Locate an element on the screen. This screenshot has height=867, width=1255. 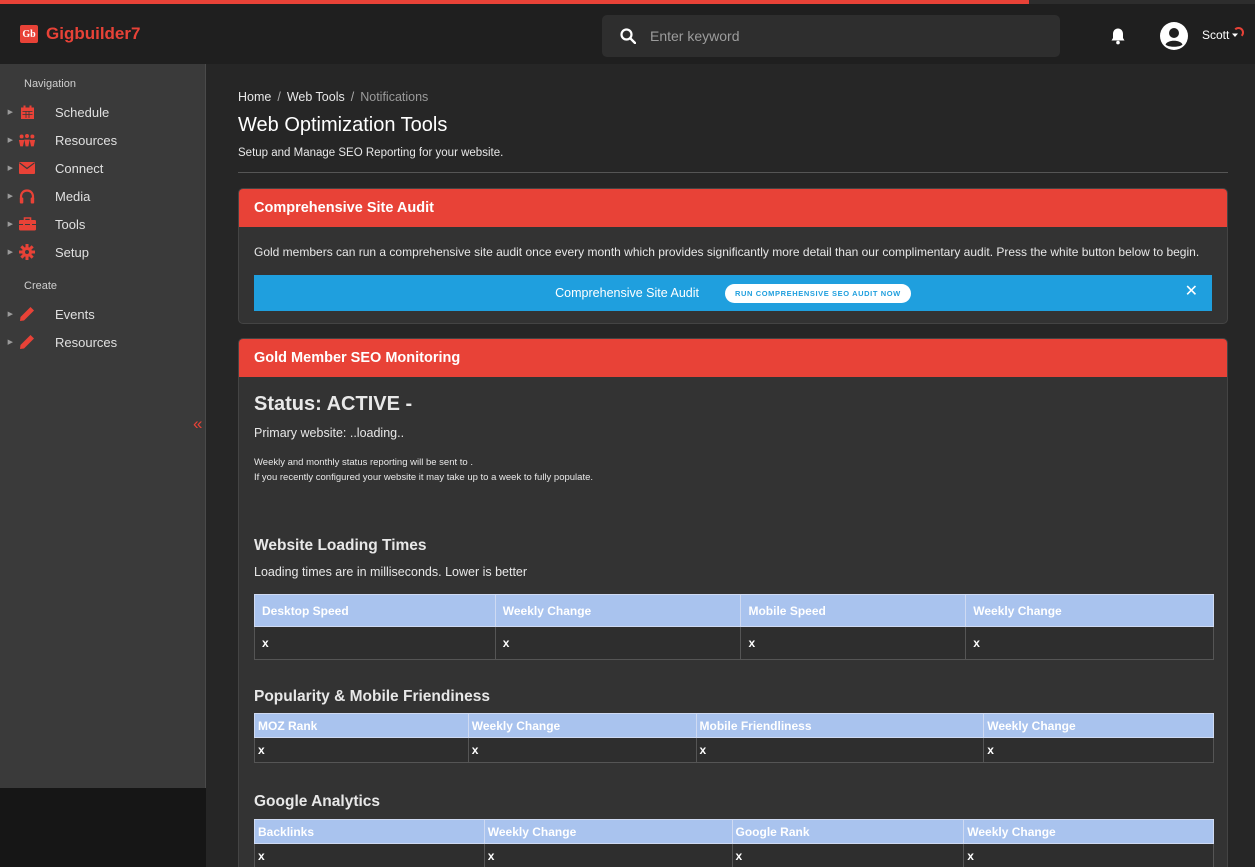
run-seo-audit-button: RUN COMPREHENSIVE SEO AUDIT NOW is located at coordinates (818, 293).